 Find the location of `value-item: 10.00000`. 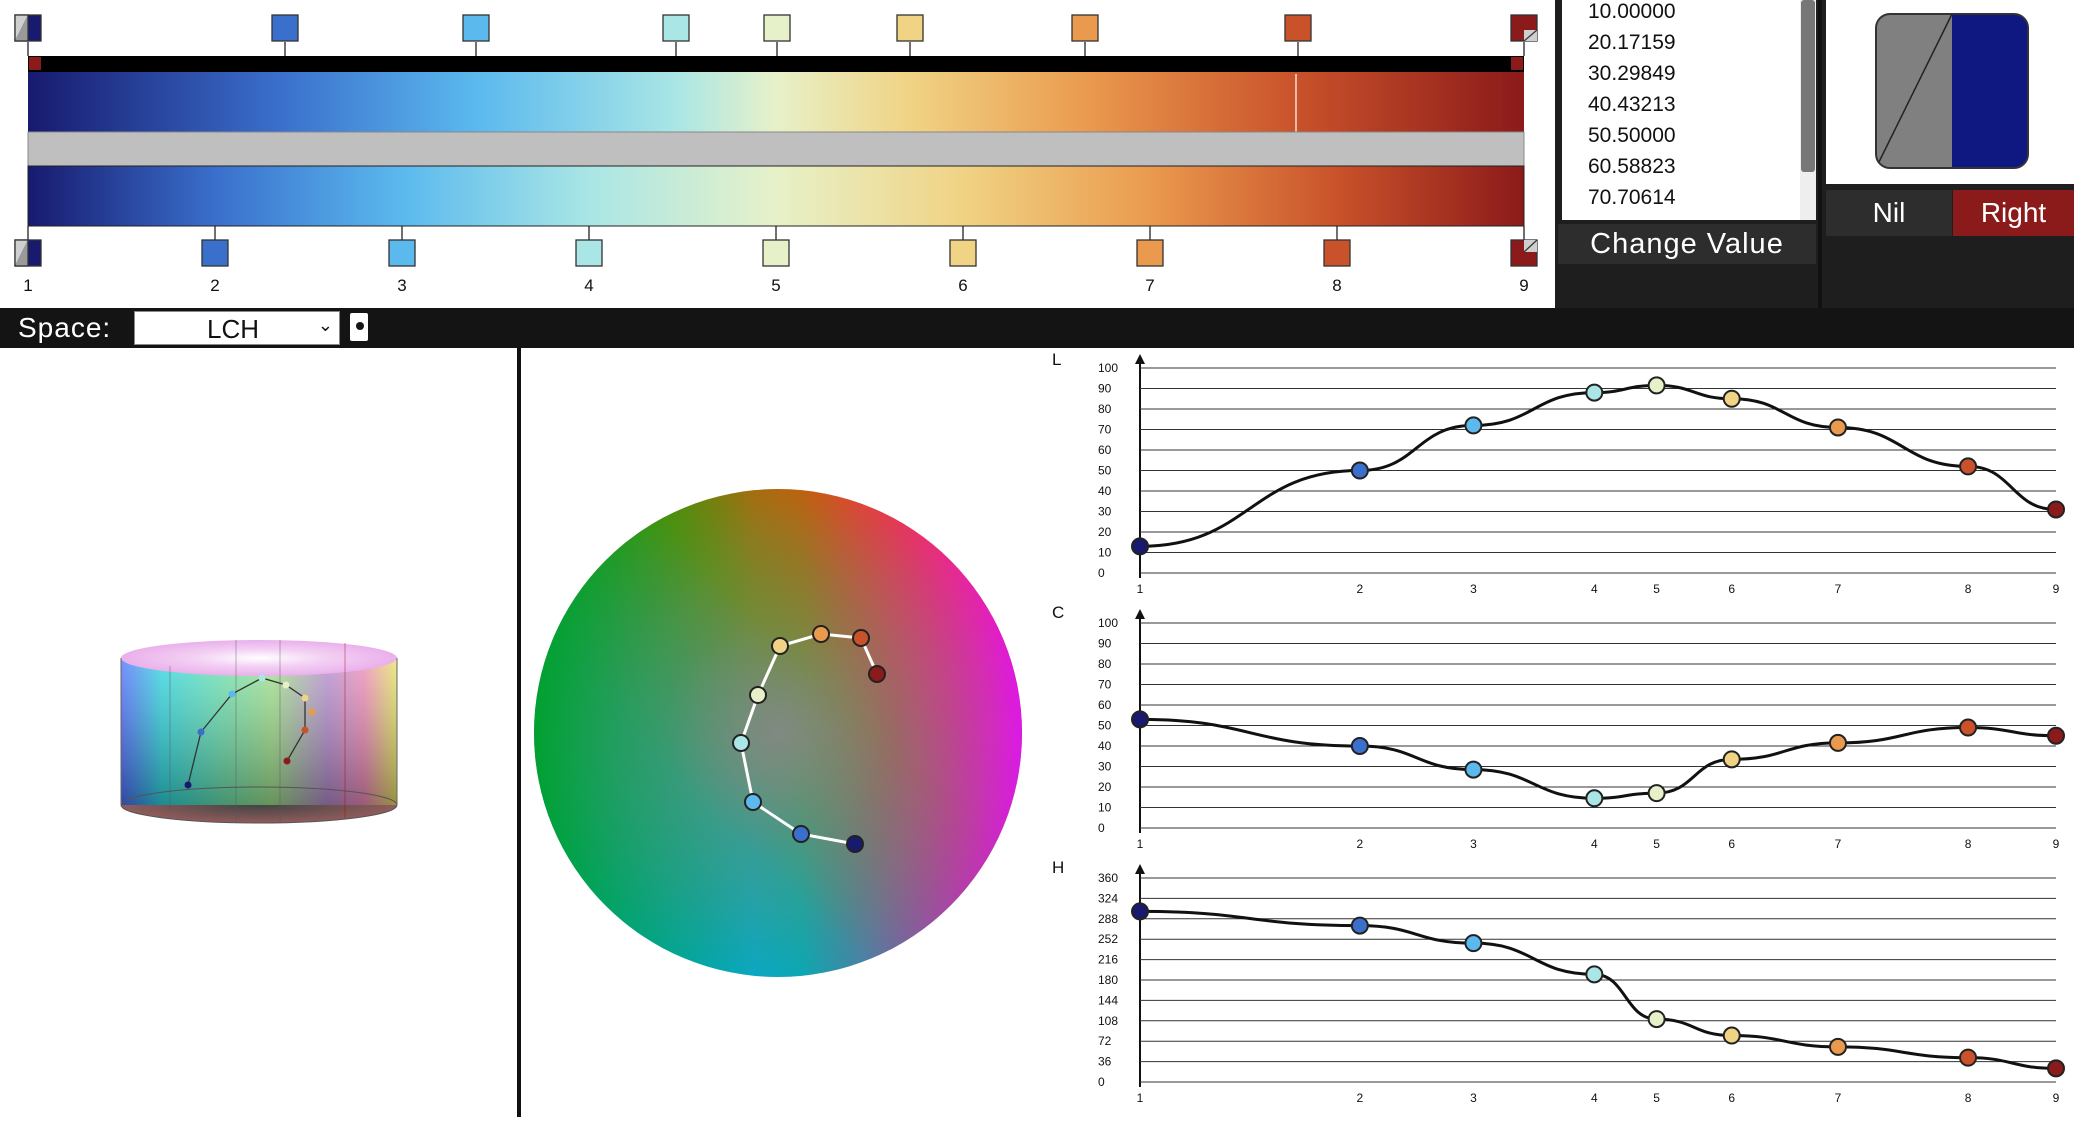

value-item: 10.00000 is located at coordinates (1632, 12).